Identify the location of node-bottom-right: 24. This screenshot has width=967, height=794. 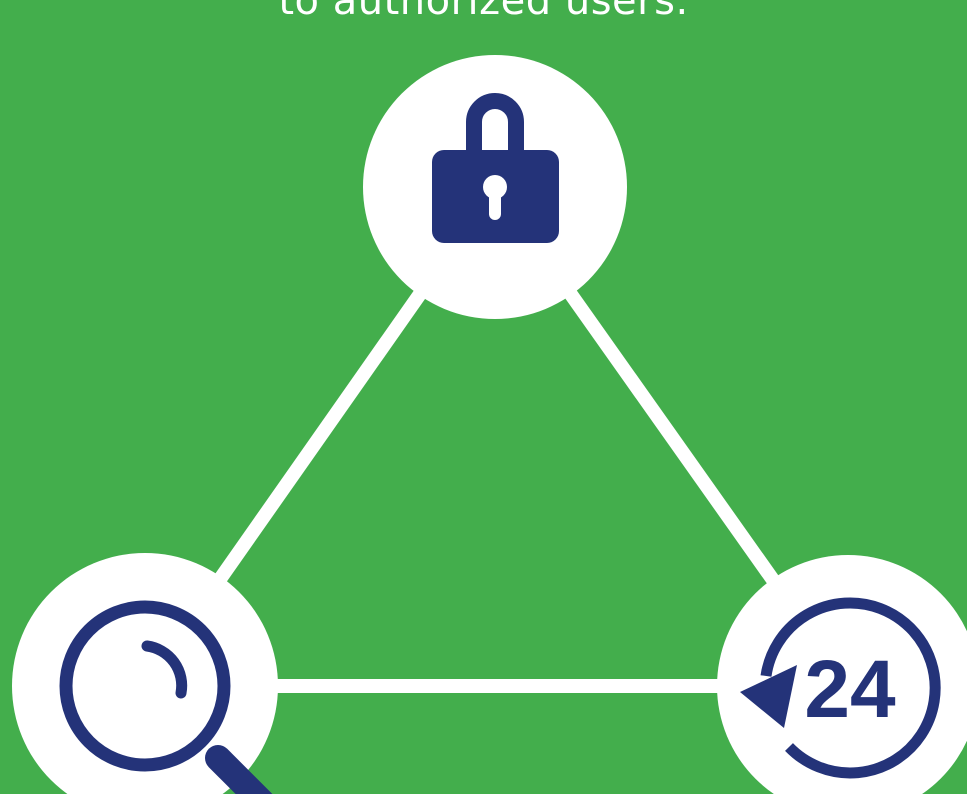
(842, 674).